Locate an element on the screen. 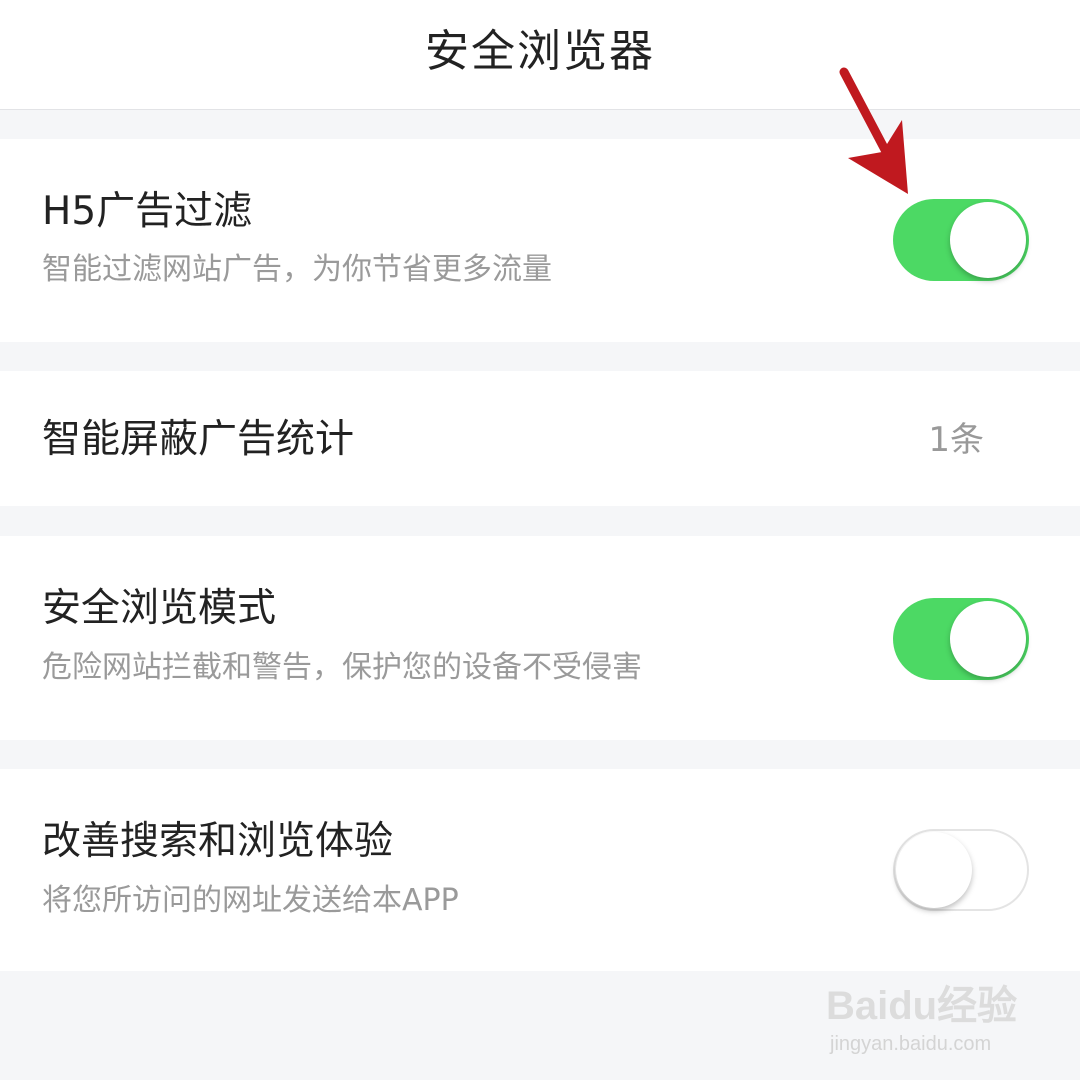  setting-title: 改善搜索和浏览体验 is located at coordinates (218, 841).